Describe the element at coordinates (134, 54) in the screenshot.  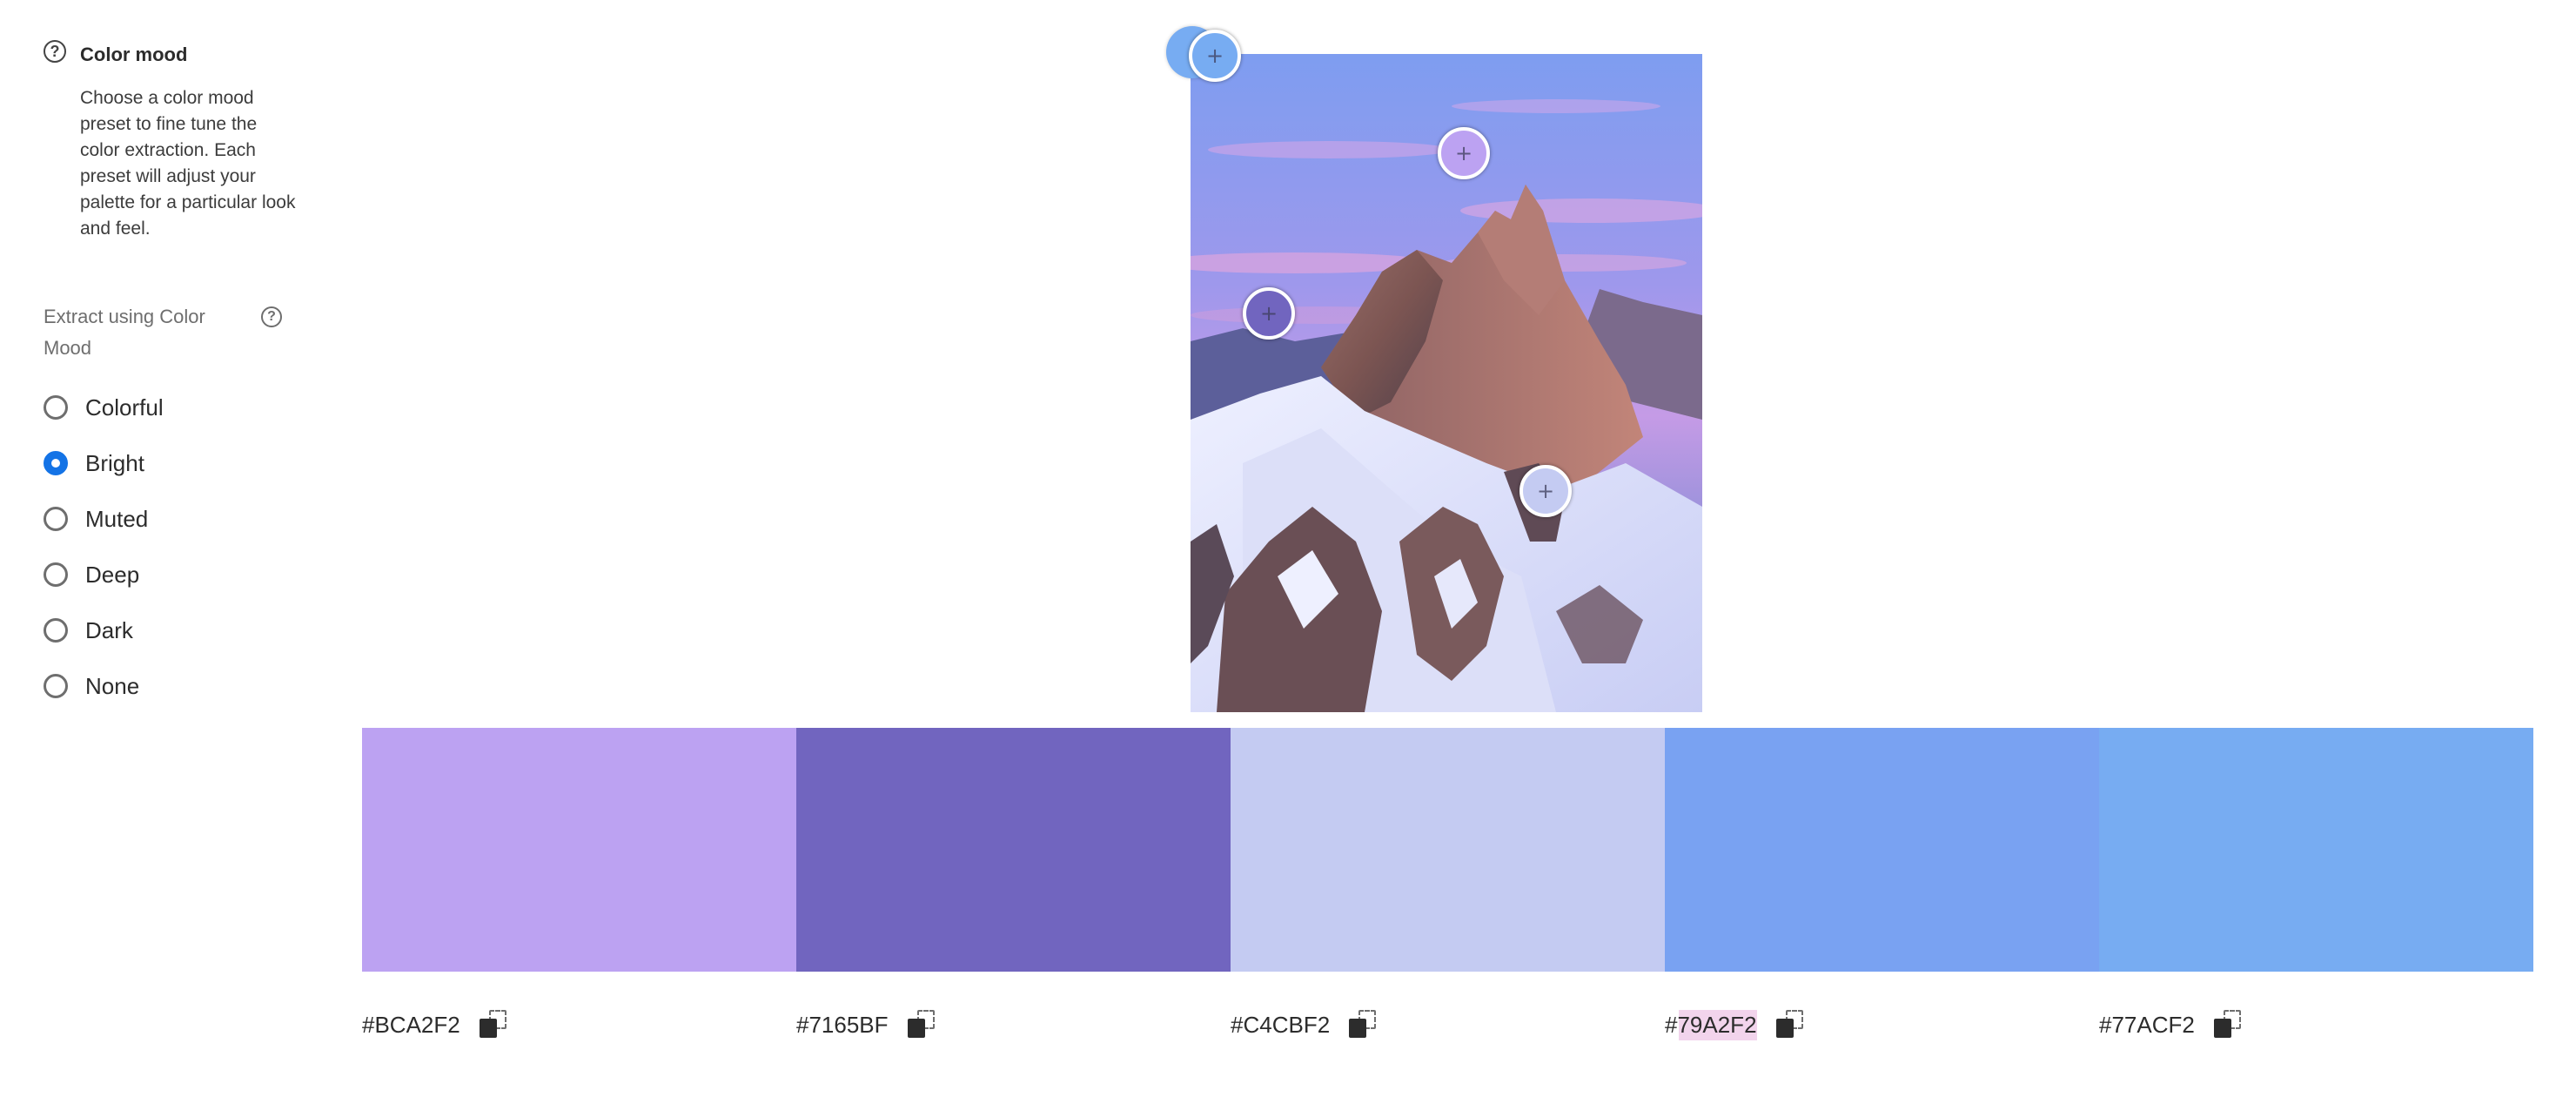
I see `color-mood-title: Color mood` at that location.